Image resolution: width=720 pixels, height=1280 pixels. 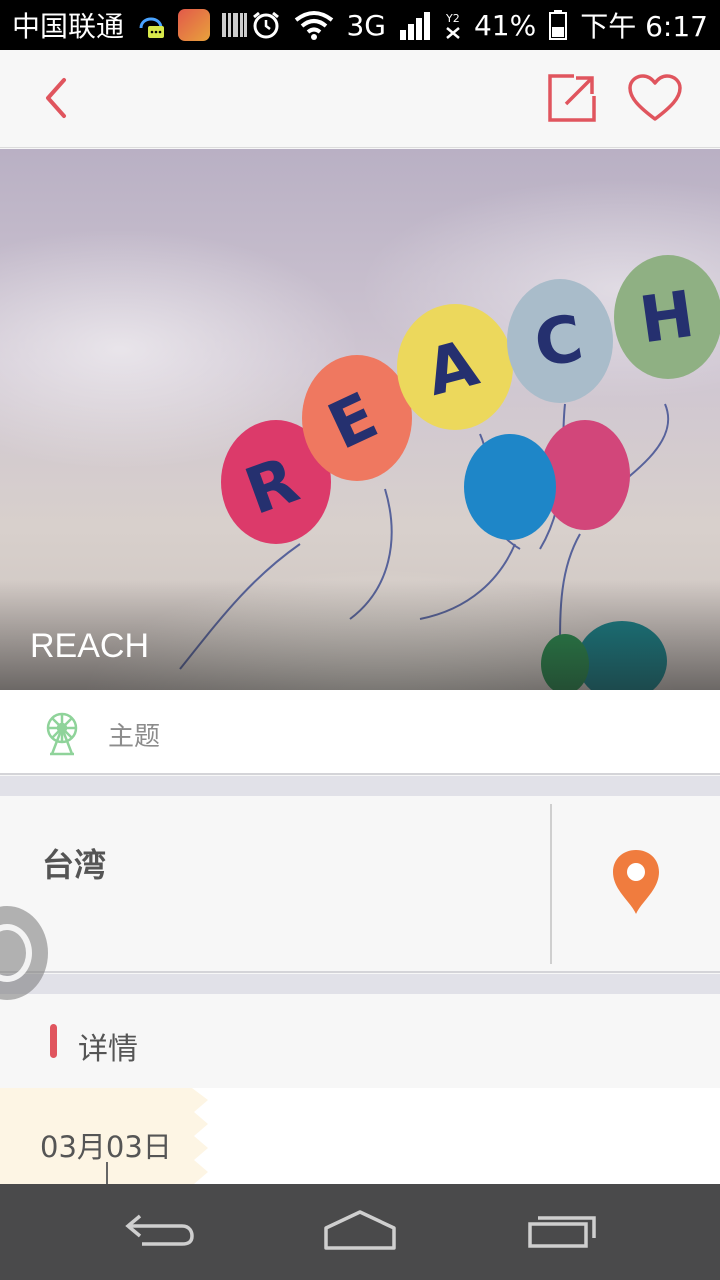 What do you see at coordinates (90, 646) in the screenshot?
I see `hero-title: REACH` at bounding box center [90, 646].